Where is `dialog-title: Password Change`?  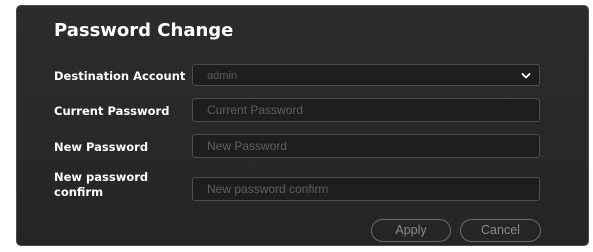
dialog-title: Password Change is located at coordinates (144, 30).